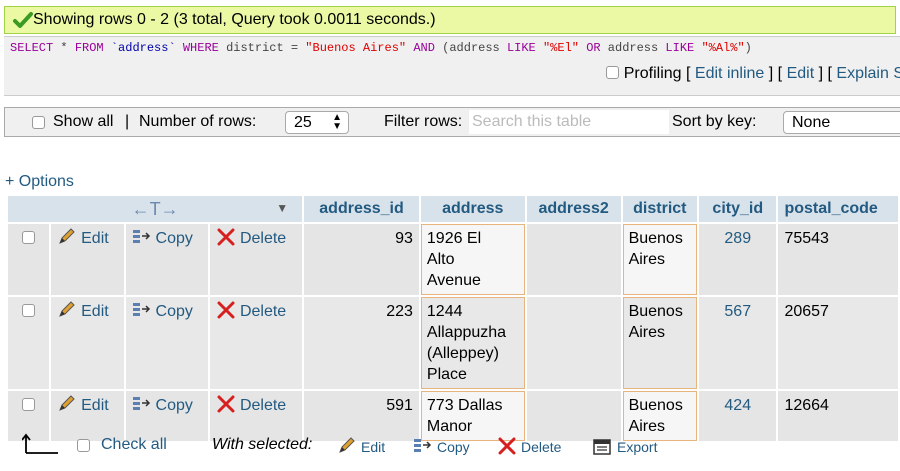 This screenshot has width=900, height=471. I want to click on edit-inline-link: Edit inline, so click(729, 73).